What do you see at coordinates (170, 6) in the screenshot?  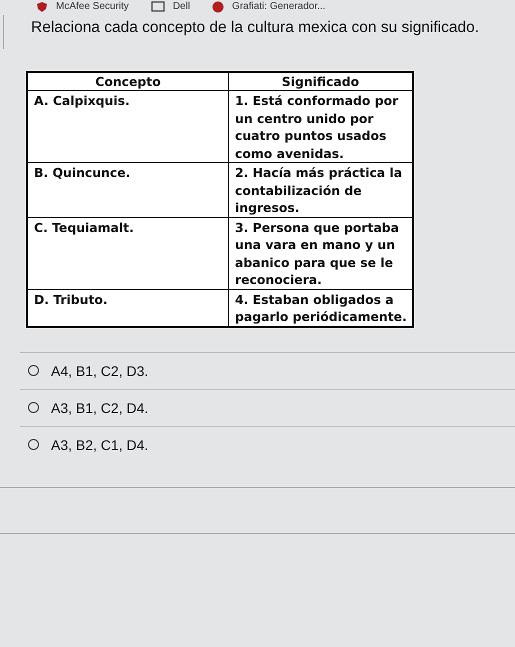 I see `bookmark-link: Dell` at bounding box center [170, 6].